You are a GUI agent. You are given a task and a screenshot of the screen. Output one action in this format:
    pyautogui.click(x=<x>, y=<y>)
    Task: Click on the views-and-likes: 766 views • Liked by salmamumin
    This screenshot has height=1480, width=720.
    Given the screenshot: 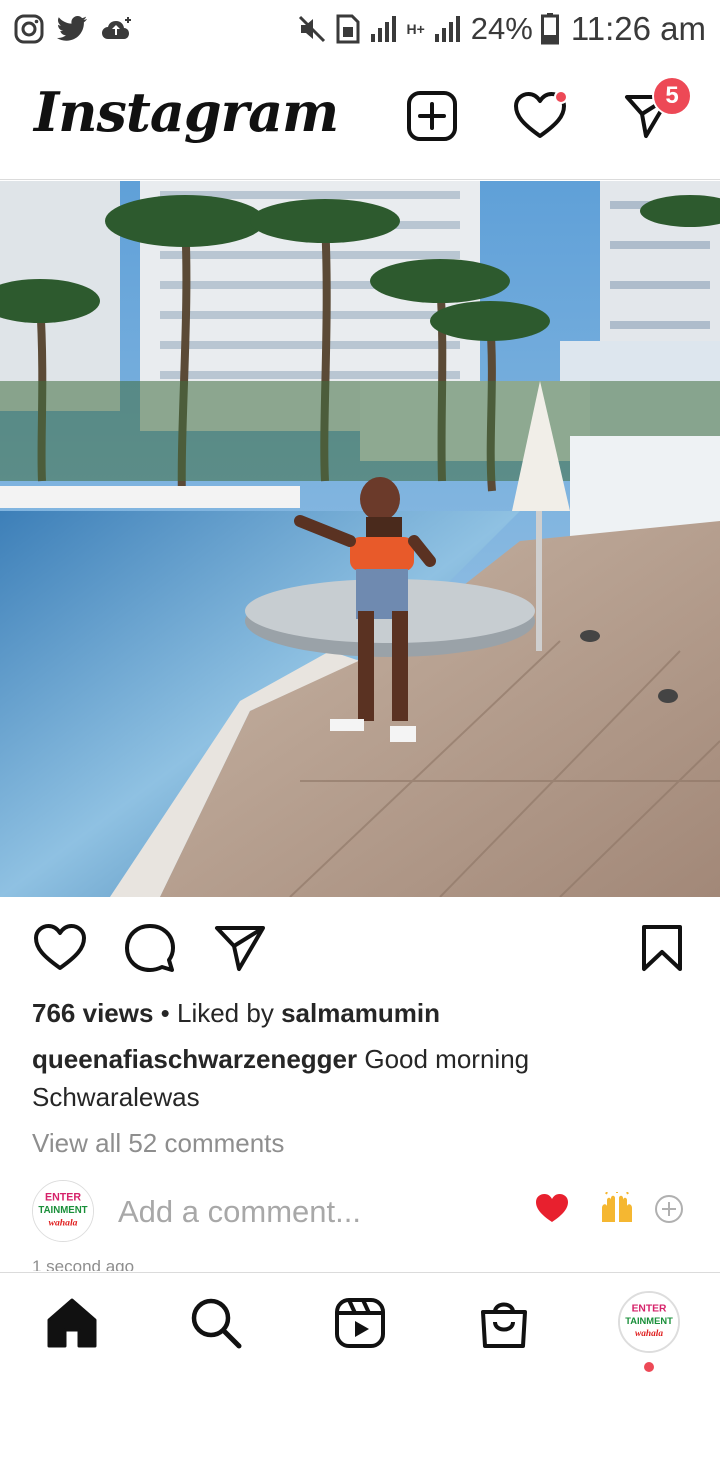 What is the action you would take?
    pyautogui.click(x=236, y=1013)
    